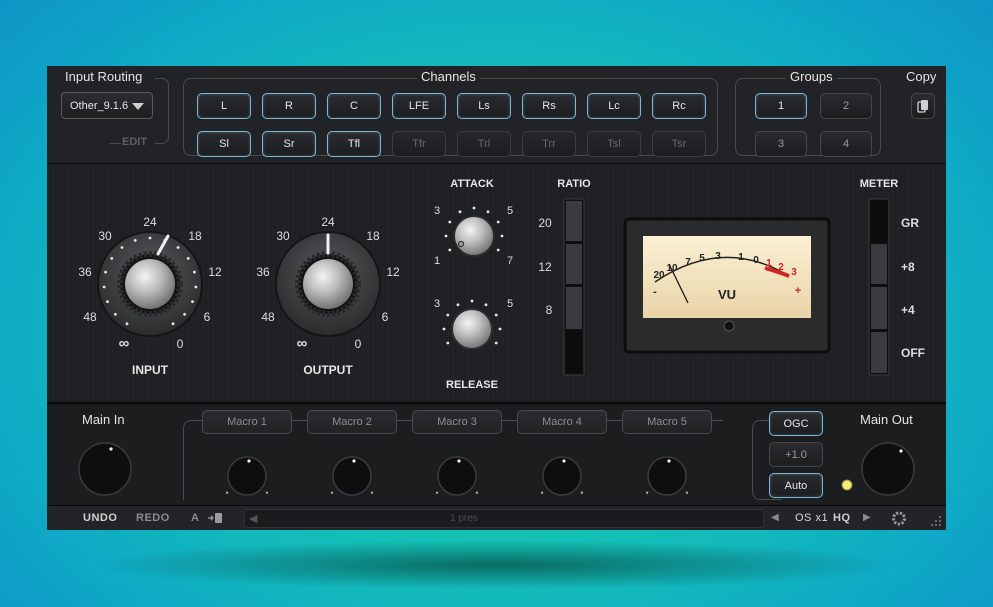 This screenshot has width=993, height=607. I want to click on output-scale-inf: ∞, so click(302, 343).